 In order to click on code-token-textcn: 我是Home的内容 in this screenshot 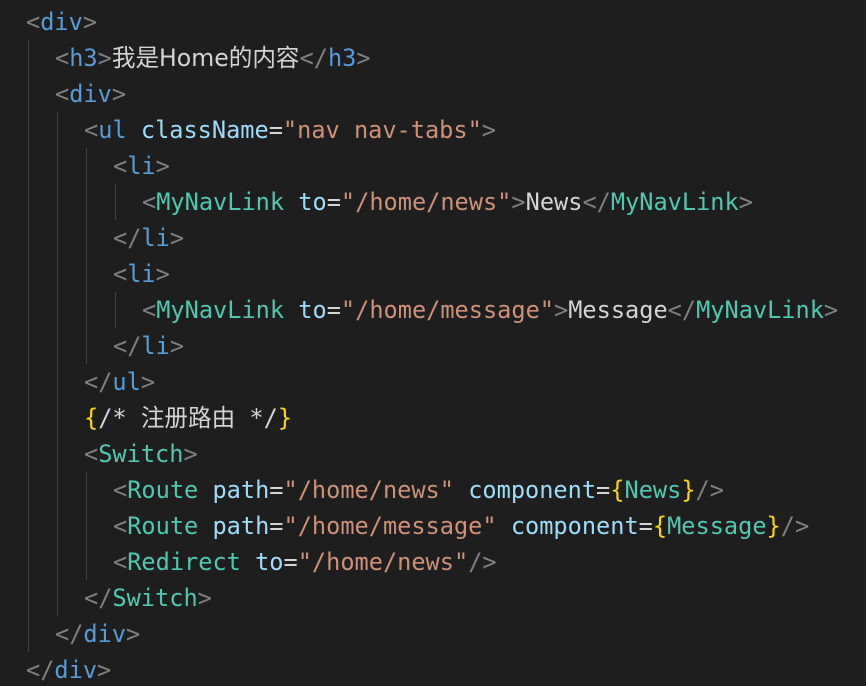, I will do `click(205, 58)`.